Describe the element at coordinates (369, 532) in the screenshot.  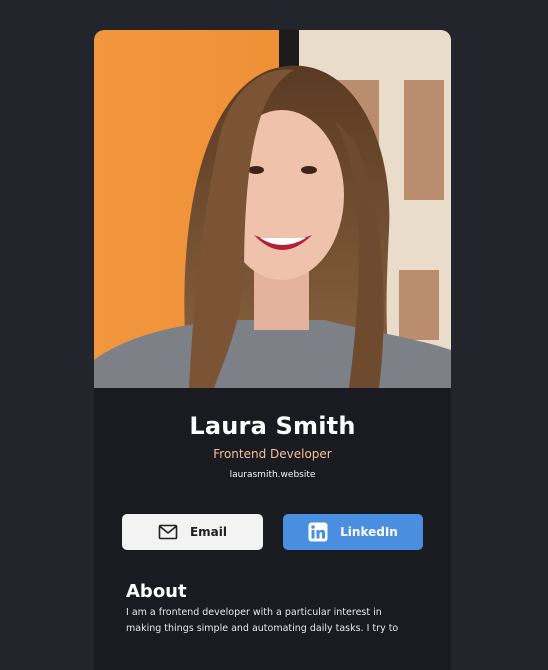
I see `linkedin-button-label: LinkedIn` at that location.